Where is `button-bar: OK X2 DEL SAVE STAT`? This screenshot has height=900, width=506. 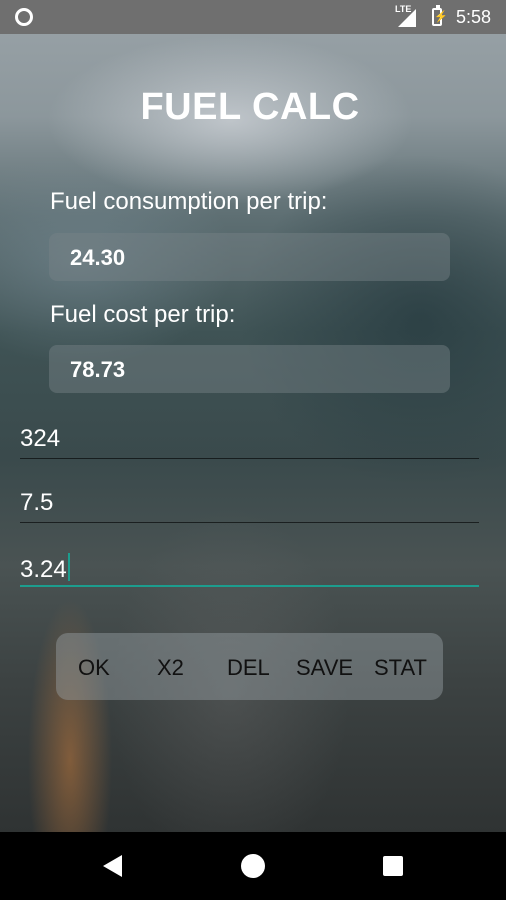
button-bar: OK X2 DEL SAVE STAT is located at coordinates (249, 666).